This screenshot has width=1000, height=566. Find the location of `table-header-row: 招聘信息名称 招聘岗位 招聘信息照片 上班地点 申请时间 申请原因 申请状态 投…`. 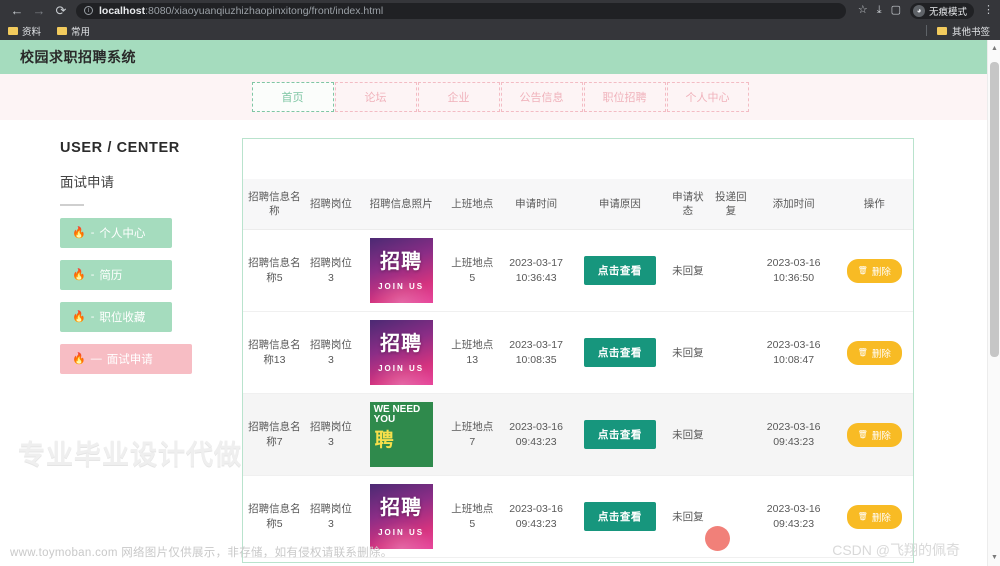

table-header-row: 招聘信息名称 招聘岗位 招聘信息照片 上班地点 申请时间 申请原因 申请状态 投… is located at coordinates (578, 205).